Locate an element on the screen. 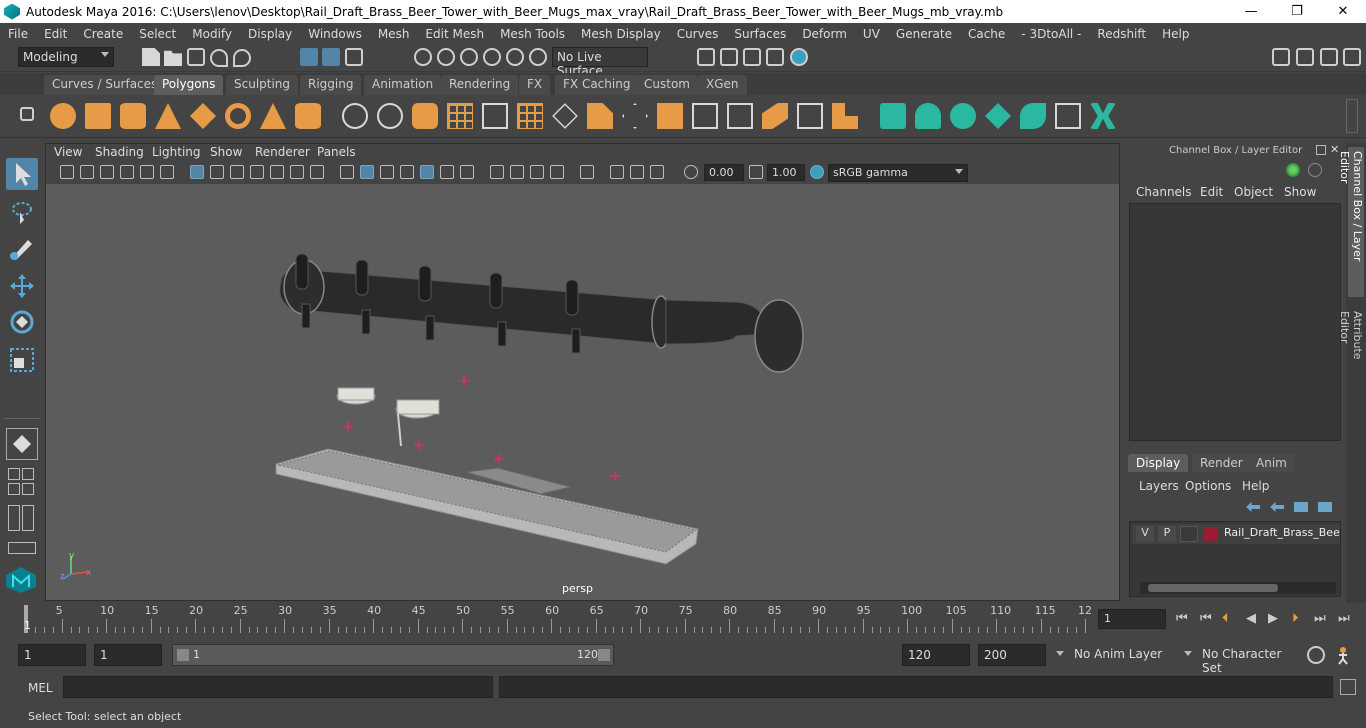 This screenshot has height=728, width=1366. layer-display-type-toggle is located at coordinates (1189, 534).